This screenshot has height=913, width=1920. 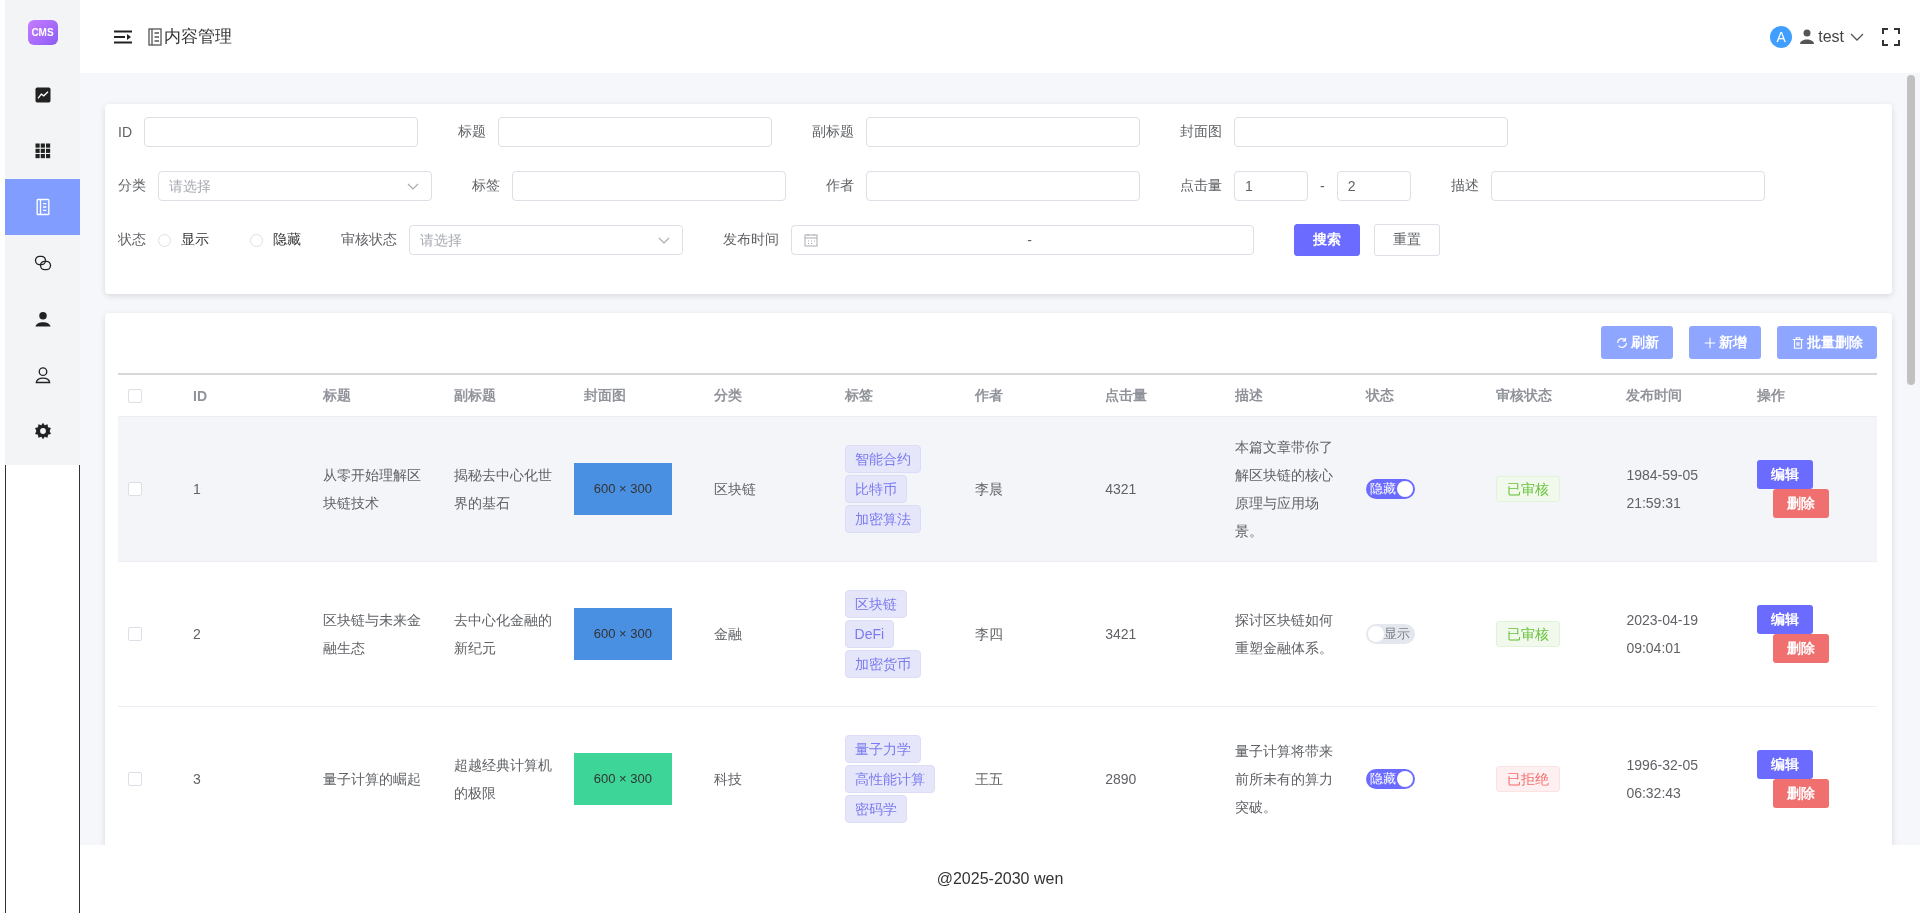 What do you see at coordinates (1284, 634) in the screenshot?
I see `table-cell-text: 探讨区块链如何重塑金融体系。` at bounding box center [1284, 634].